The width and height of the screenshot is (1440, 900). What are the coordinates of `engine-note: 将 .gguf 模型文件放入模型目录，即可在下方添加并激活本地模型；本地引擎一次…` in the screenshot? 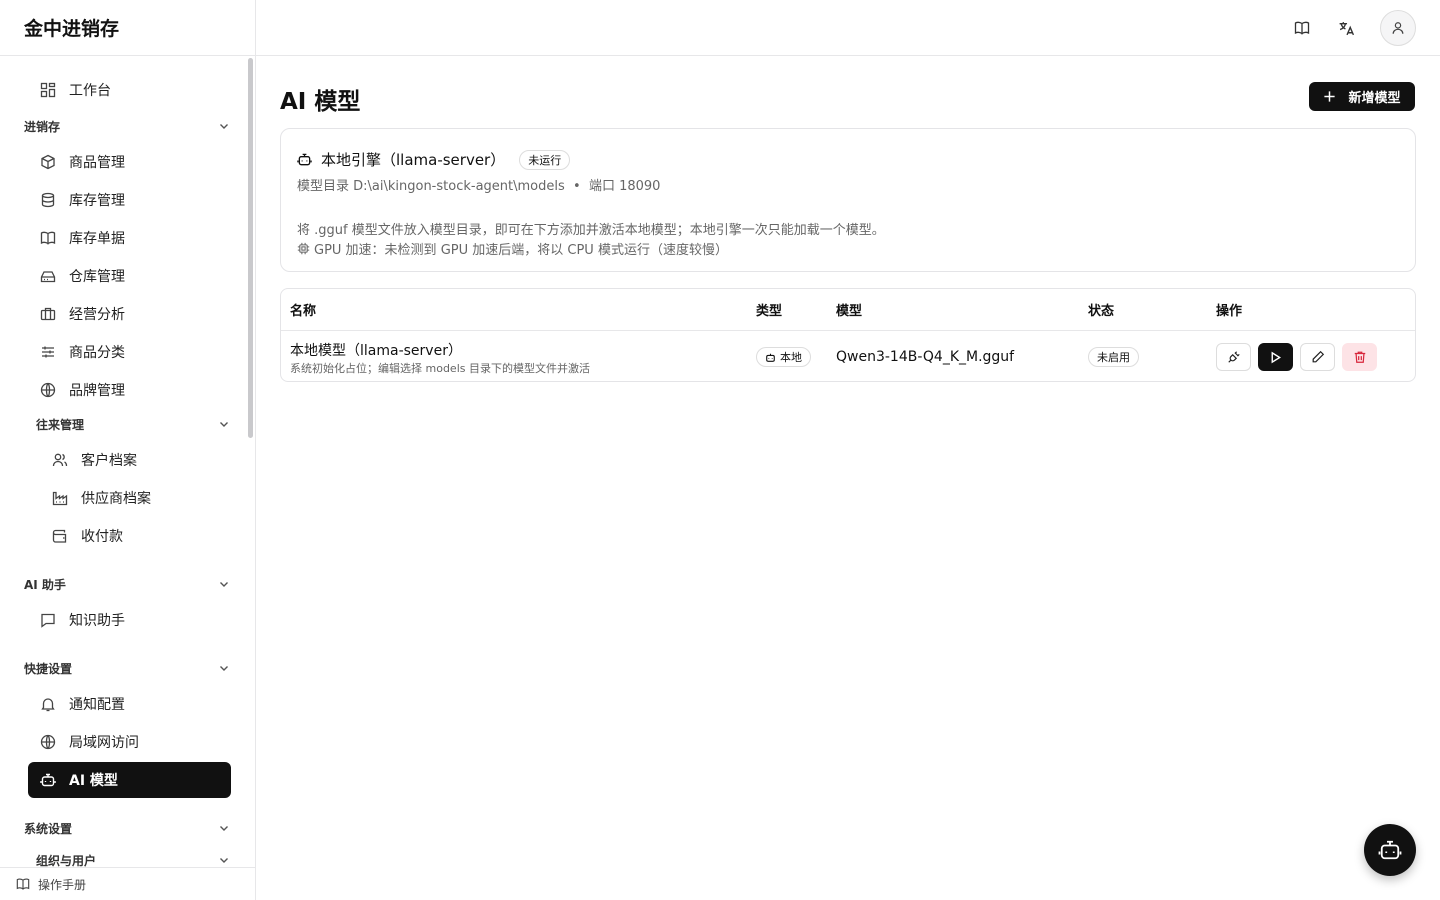 It's located at (591, 230).